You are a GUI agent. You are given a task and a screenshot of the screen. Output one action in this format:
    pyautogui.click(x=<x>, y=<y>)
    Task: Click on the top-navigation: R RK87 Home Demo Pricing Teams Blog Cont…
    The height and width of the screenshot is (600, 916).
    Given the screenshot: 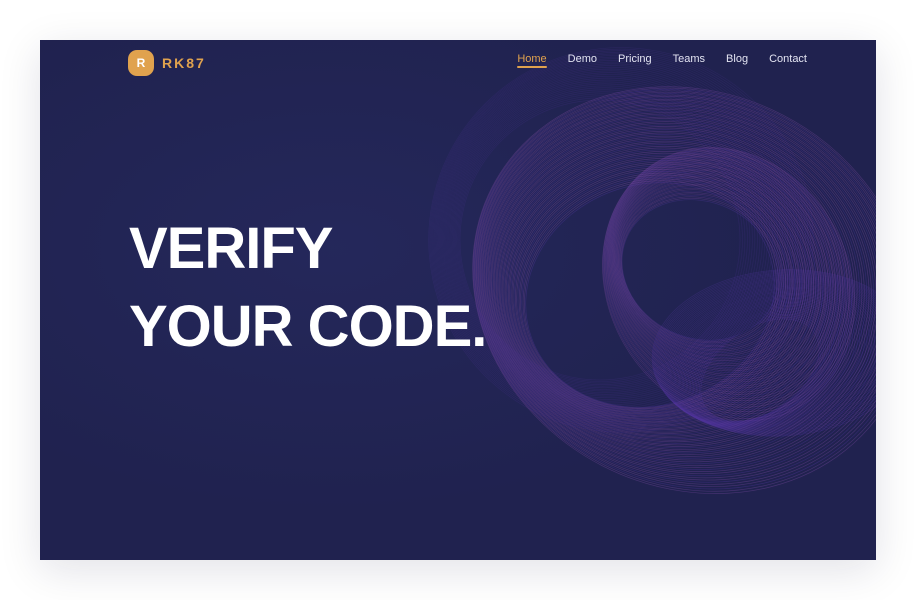 What is the action you would take?
    pyautogui.click(x=458, y=63)
    